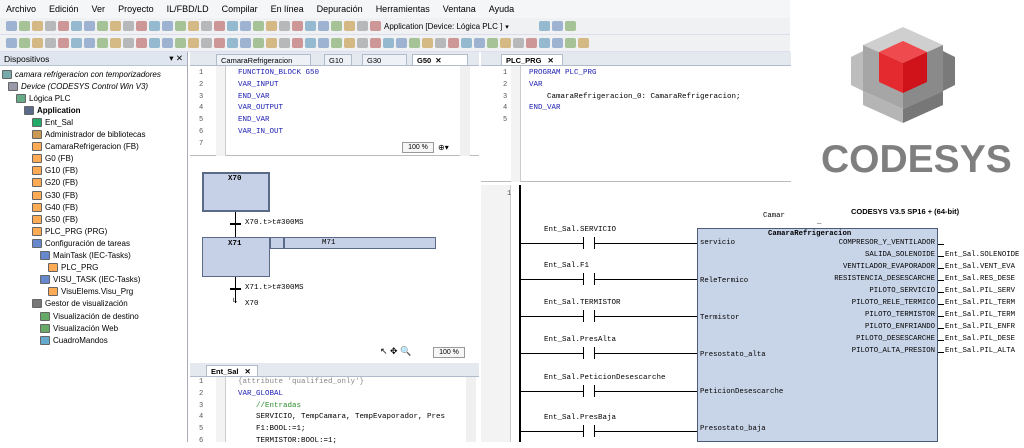 This screenshot has height=448, width=1024. I want to click on pin-icon: ▾ ✕, so click(176, 58).